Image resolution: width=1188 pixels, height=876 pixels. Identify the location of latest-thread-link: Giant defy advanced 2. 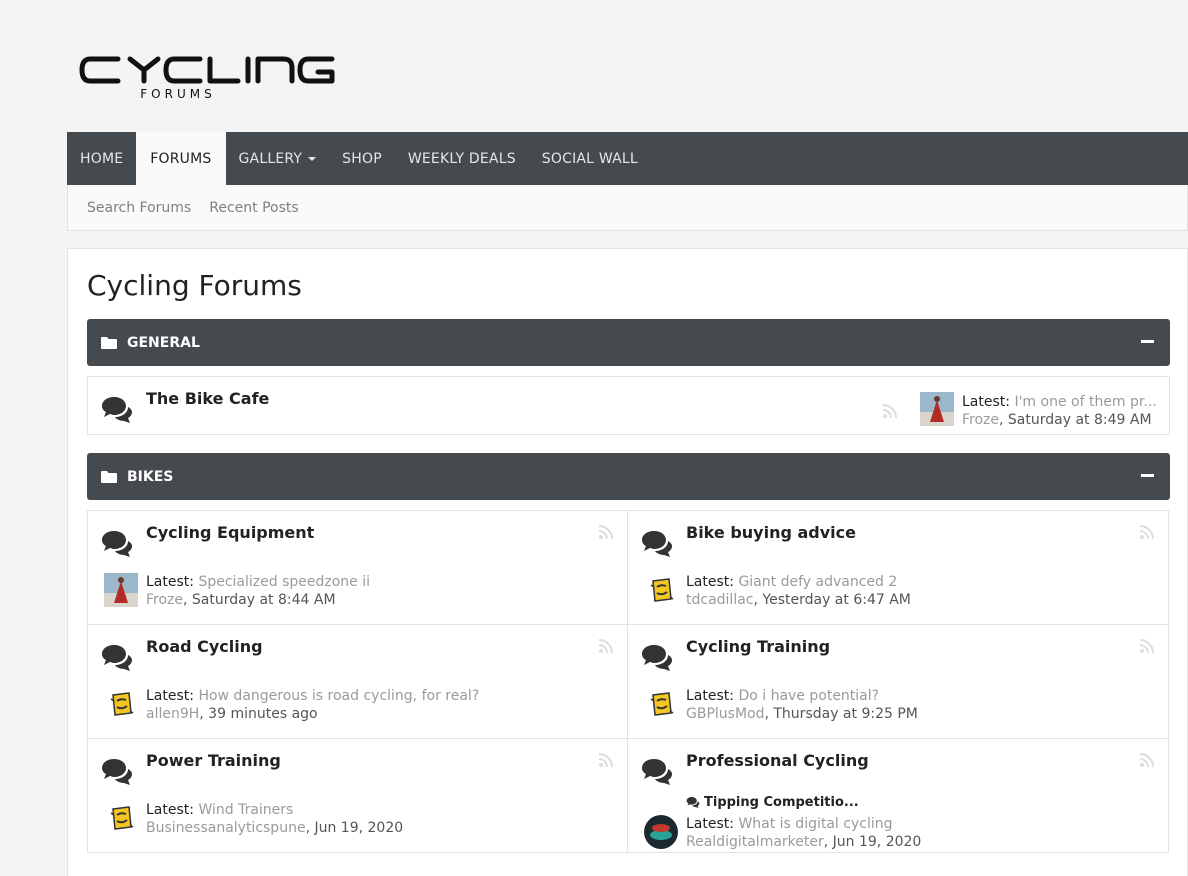
(817, 582).